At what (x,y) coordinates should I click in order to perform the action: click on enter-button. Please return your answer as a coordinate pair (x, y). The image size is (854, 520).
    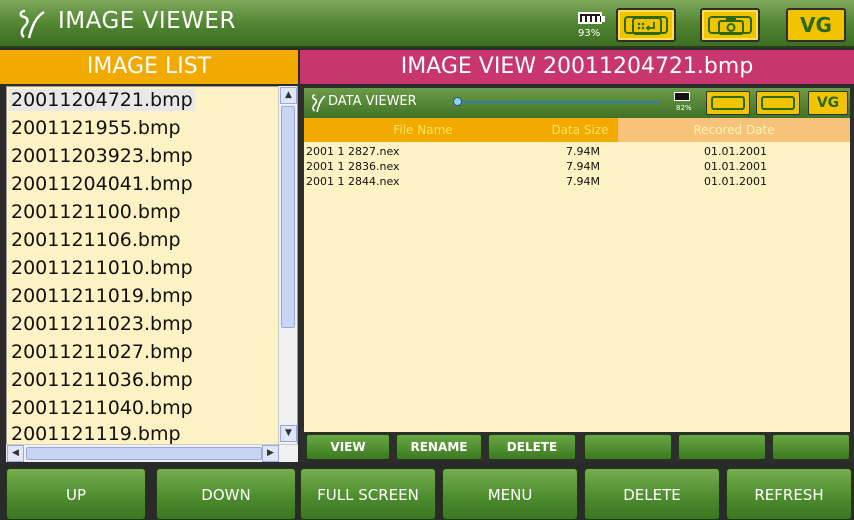
    Looking at the image, I should click on (646, 25).